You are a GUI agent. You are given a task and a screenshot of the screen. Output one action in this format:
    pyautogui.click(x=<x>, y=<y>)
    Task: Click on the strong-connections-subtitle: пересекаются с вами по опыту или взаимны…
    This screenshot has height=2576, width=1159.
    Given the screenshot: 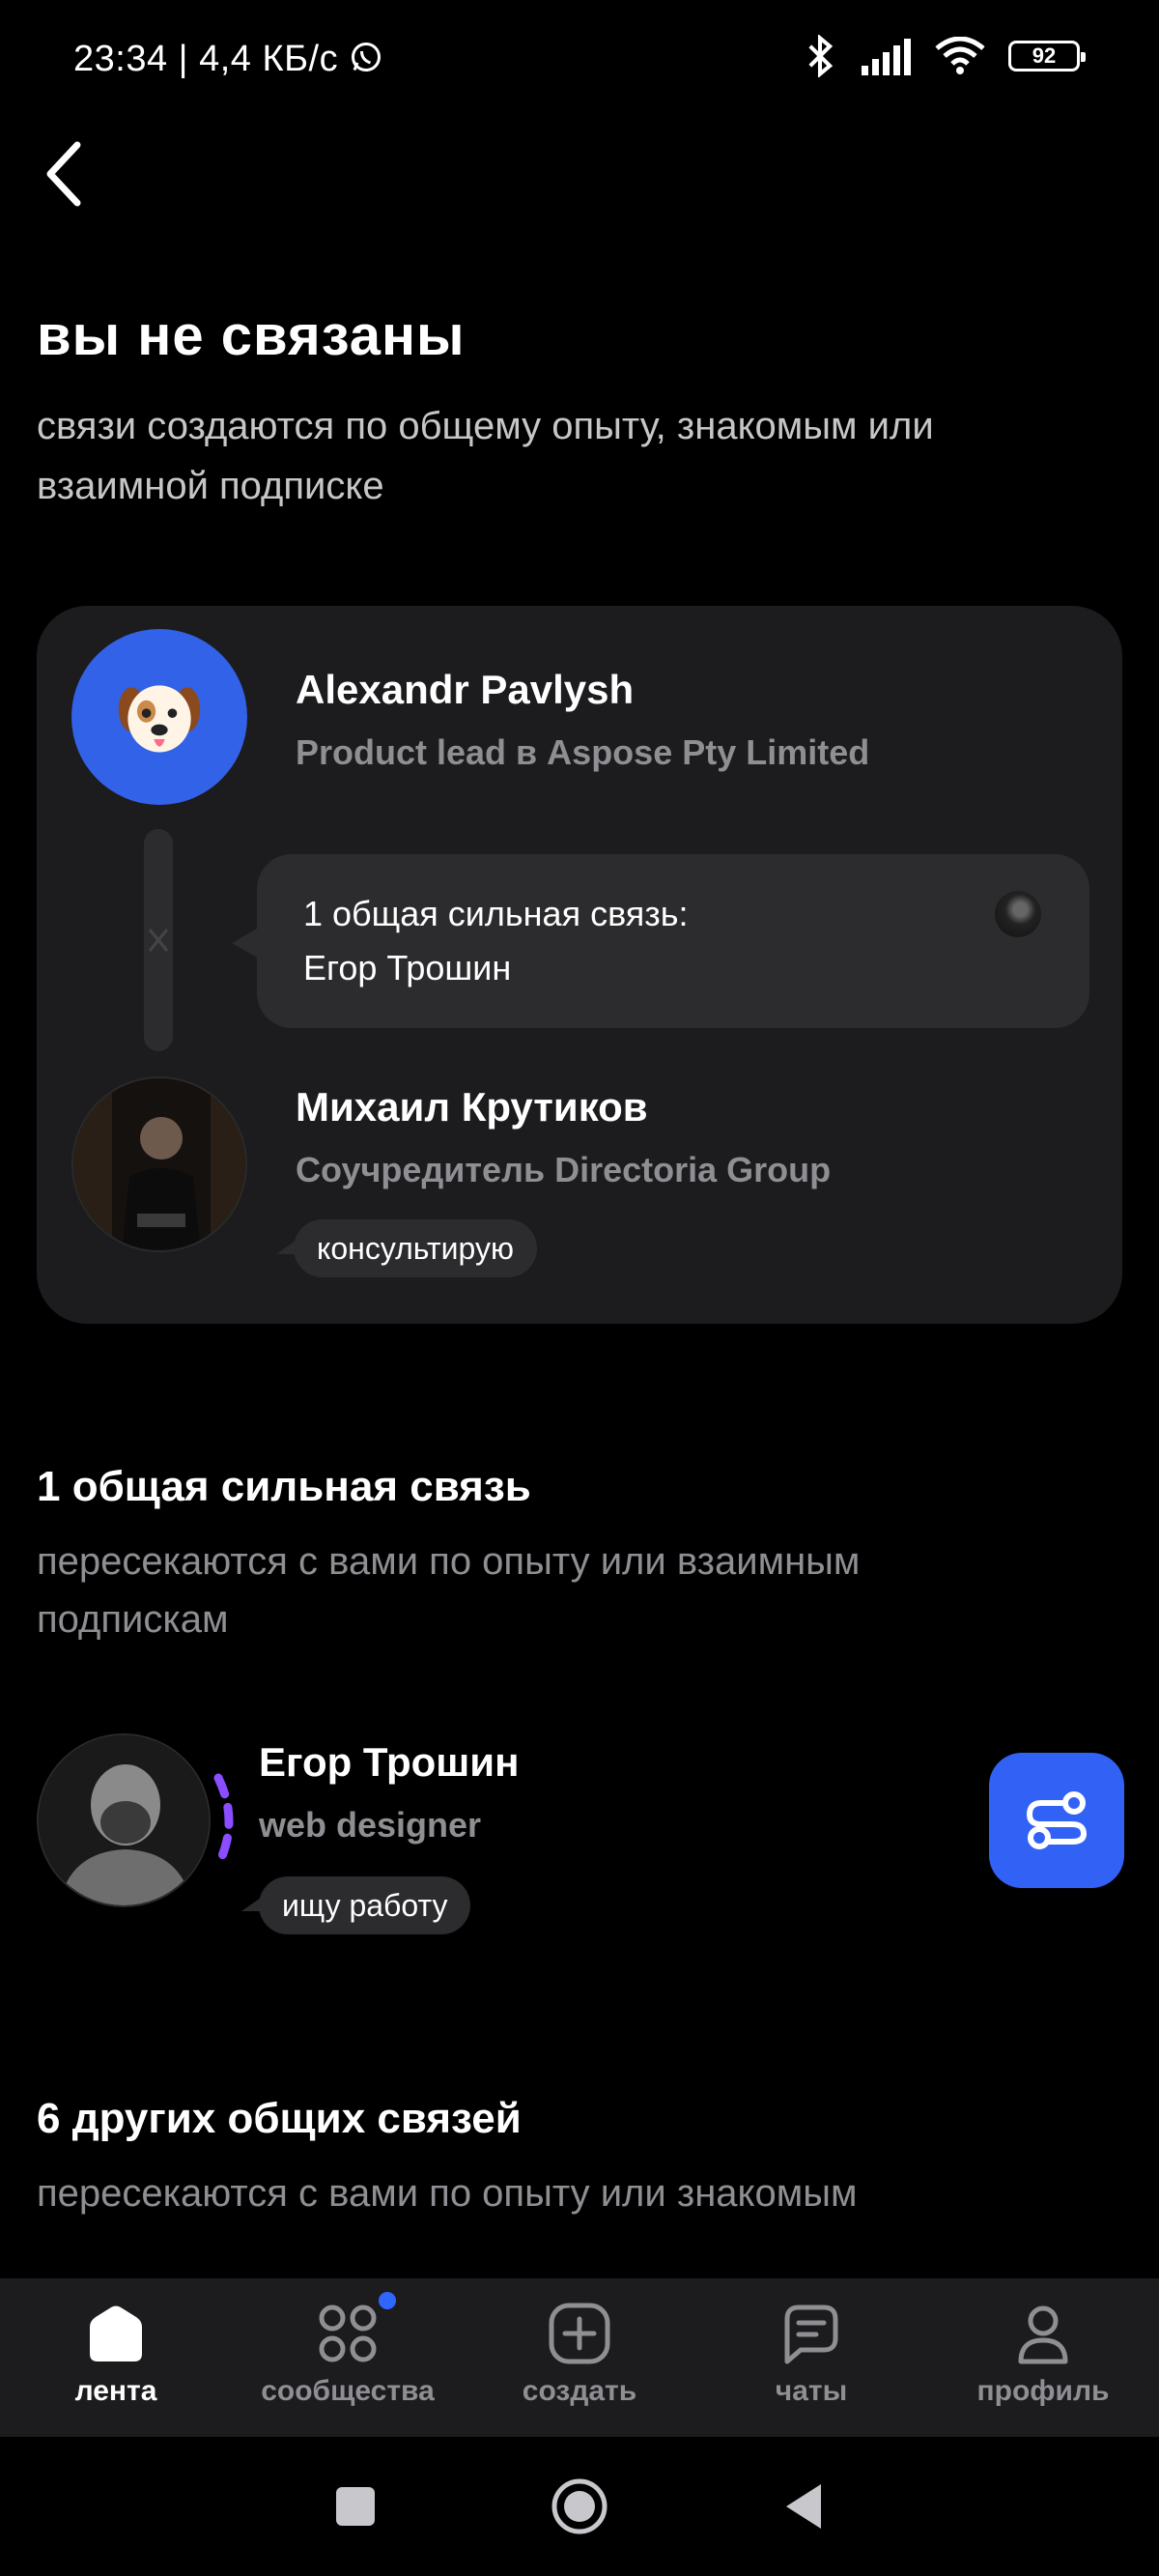 What is the action you would take?
    pyautogui.click(x=449, y=1591)
    